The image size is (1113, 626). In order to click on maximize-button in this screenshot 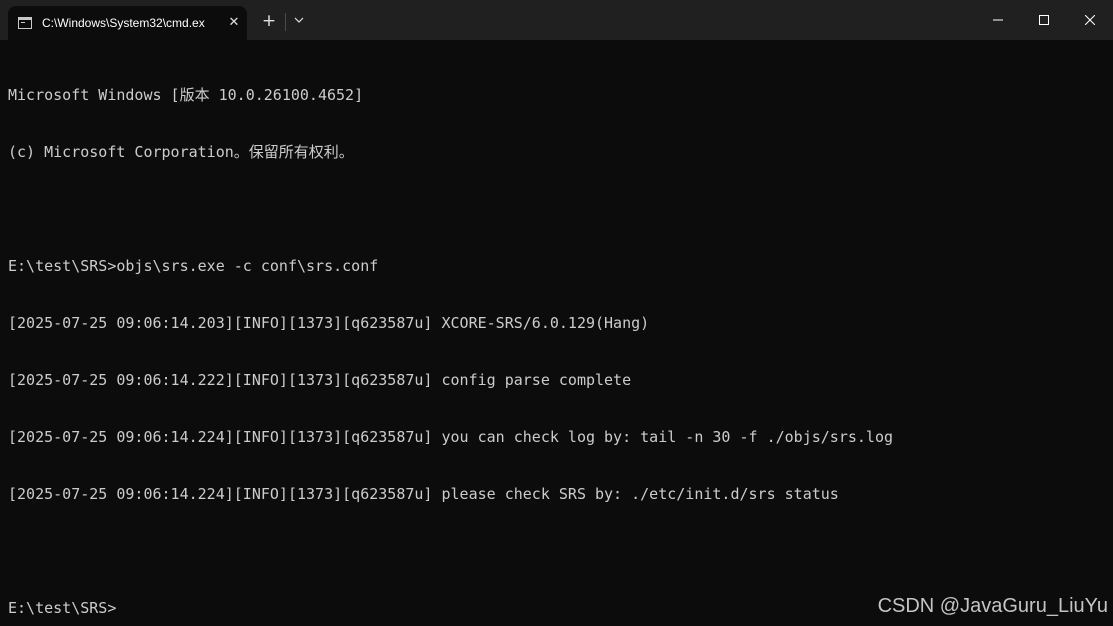, I will do `click(1044, 20)`.